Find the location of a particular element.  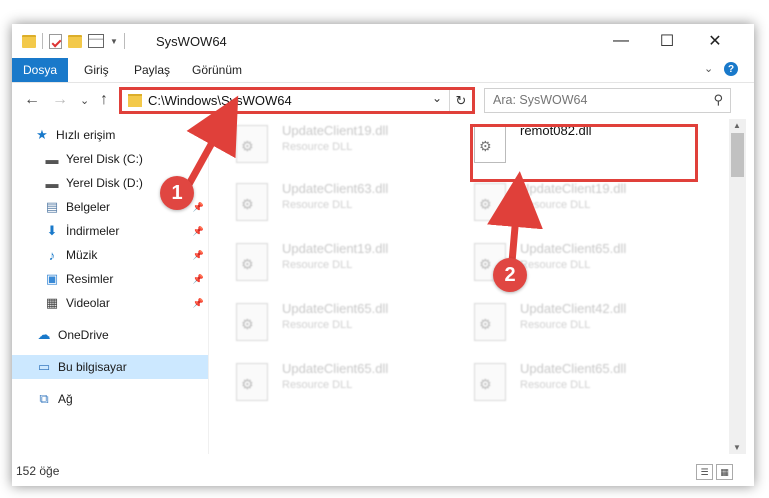

scrollbar-thumb is located at coordinates (737, 155).